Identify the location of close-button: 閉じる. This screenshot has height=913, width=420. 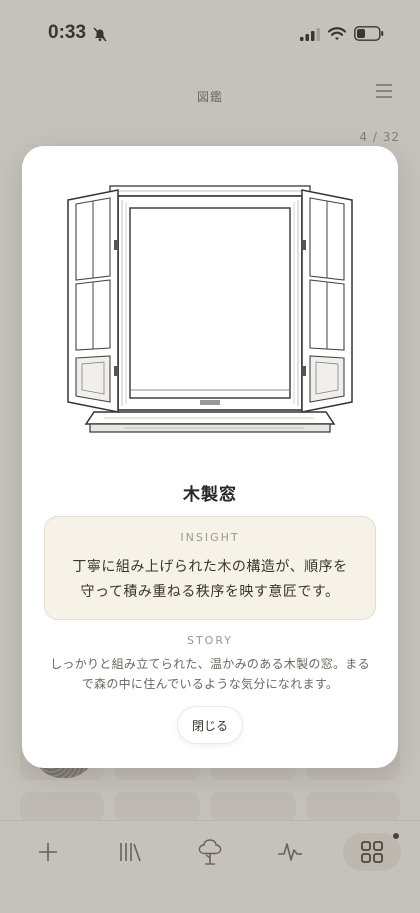
(210, 725).